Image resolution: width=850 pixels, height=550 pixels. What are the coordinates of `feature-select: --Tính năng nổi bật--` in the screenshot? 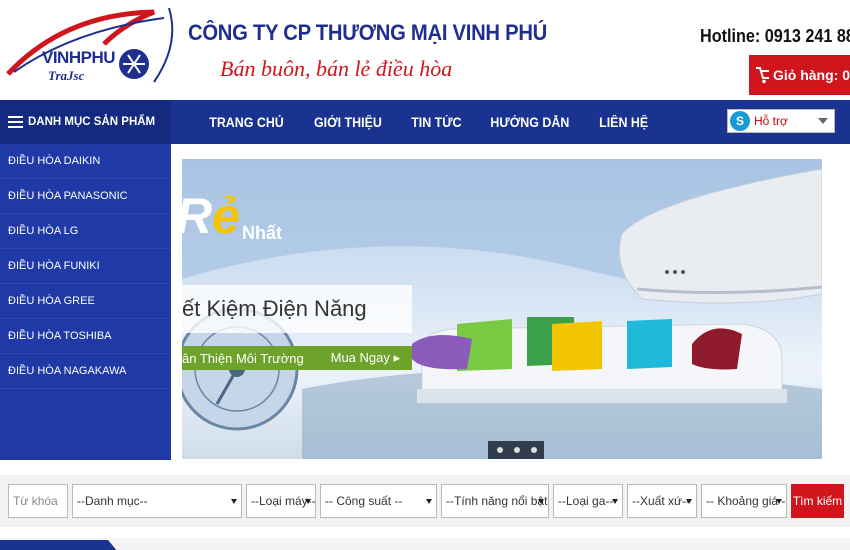 It's located at (495, 501).